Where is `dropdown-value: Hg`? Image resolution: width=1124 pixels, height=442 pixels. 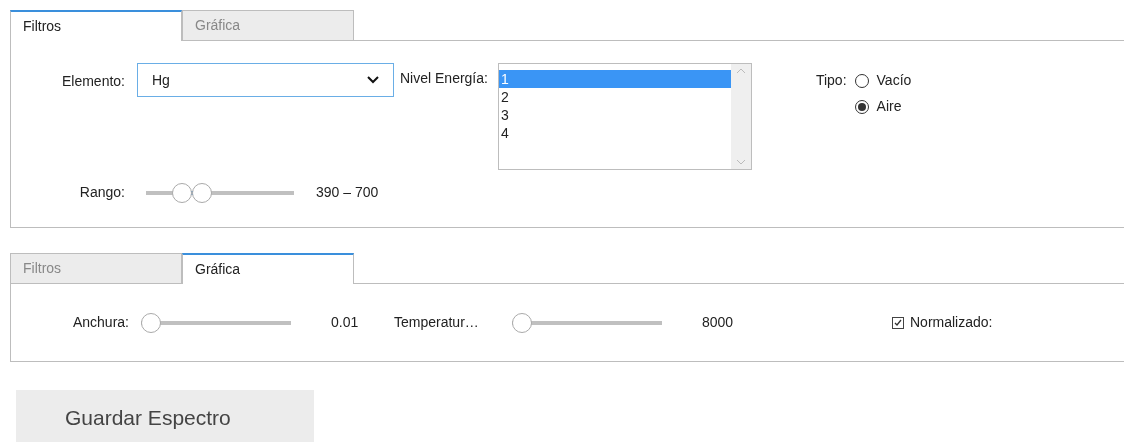 dropdown-value: Hg is located at coordinates (161, 80).